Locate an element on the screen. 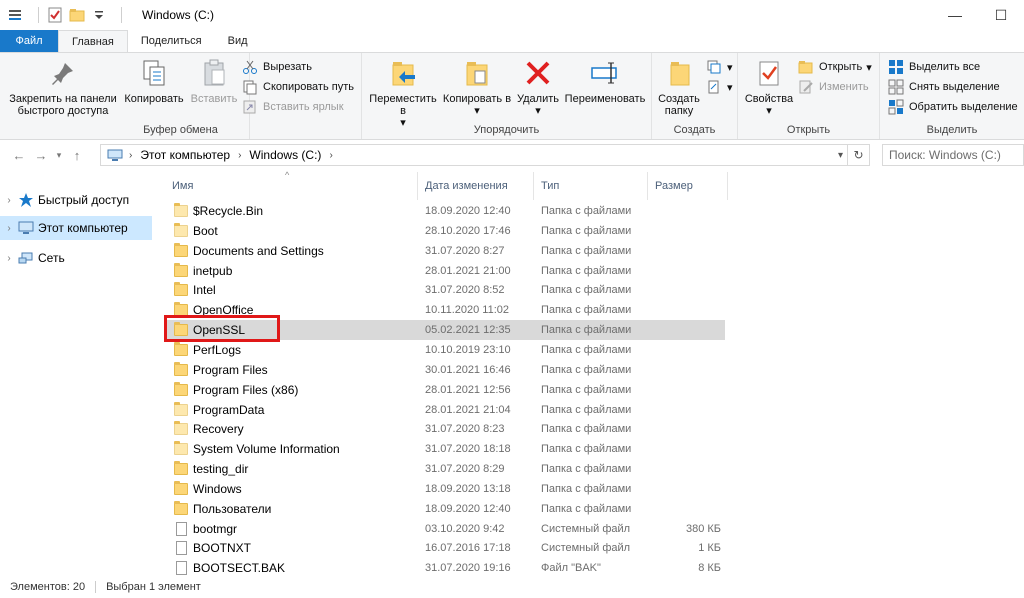 This screenshot has width=1024, height=598. up-arrow-icon: ↑ is located at coordinates (77, 155).